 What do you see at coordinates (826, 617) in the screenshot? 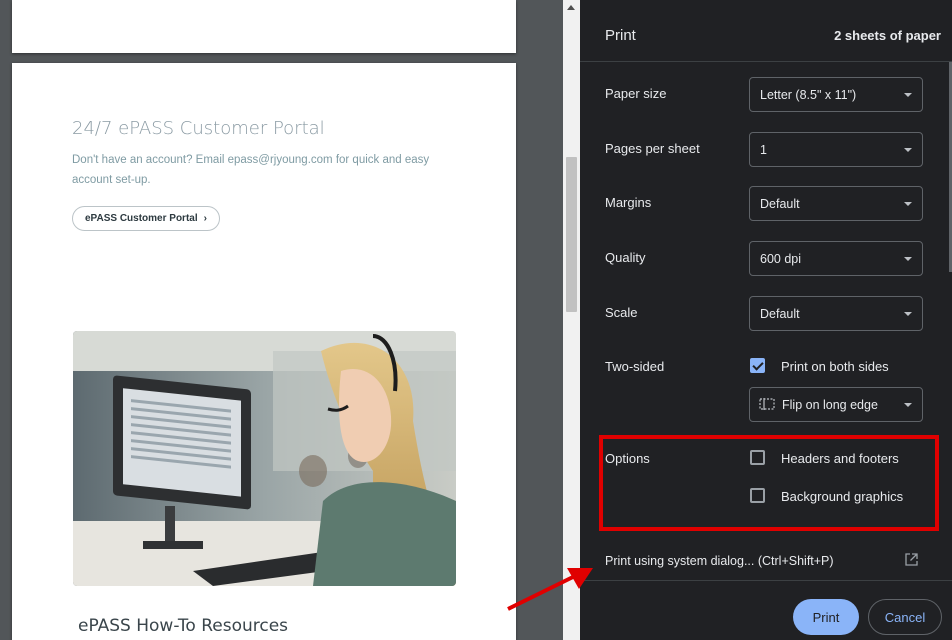
I see `print-button: Print` at bounding box center [826, 617].